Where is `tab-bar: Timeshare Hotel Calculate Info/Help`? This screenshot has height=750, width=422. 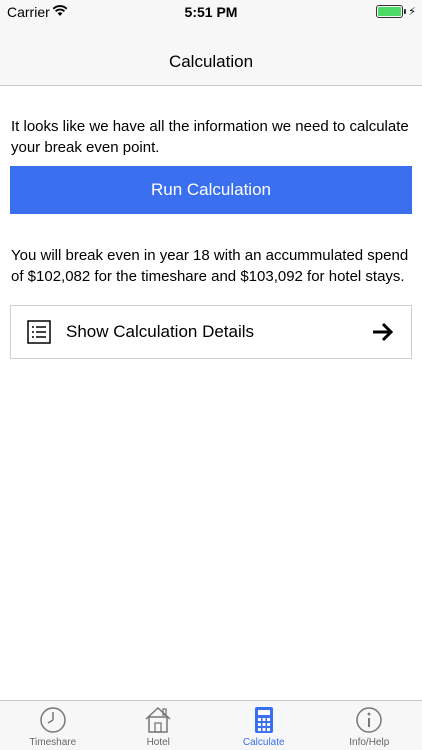
tab-bar: Timeshare Hotel Calculate Info/Help is located at coordinates (211, 725).